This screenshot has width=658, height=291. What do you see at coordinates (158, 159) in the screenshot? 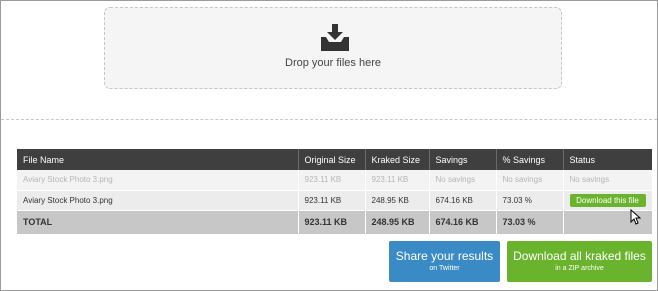
I see `col-file-name: File Name` at bounding box center [158, 159].